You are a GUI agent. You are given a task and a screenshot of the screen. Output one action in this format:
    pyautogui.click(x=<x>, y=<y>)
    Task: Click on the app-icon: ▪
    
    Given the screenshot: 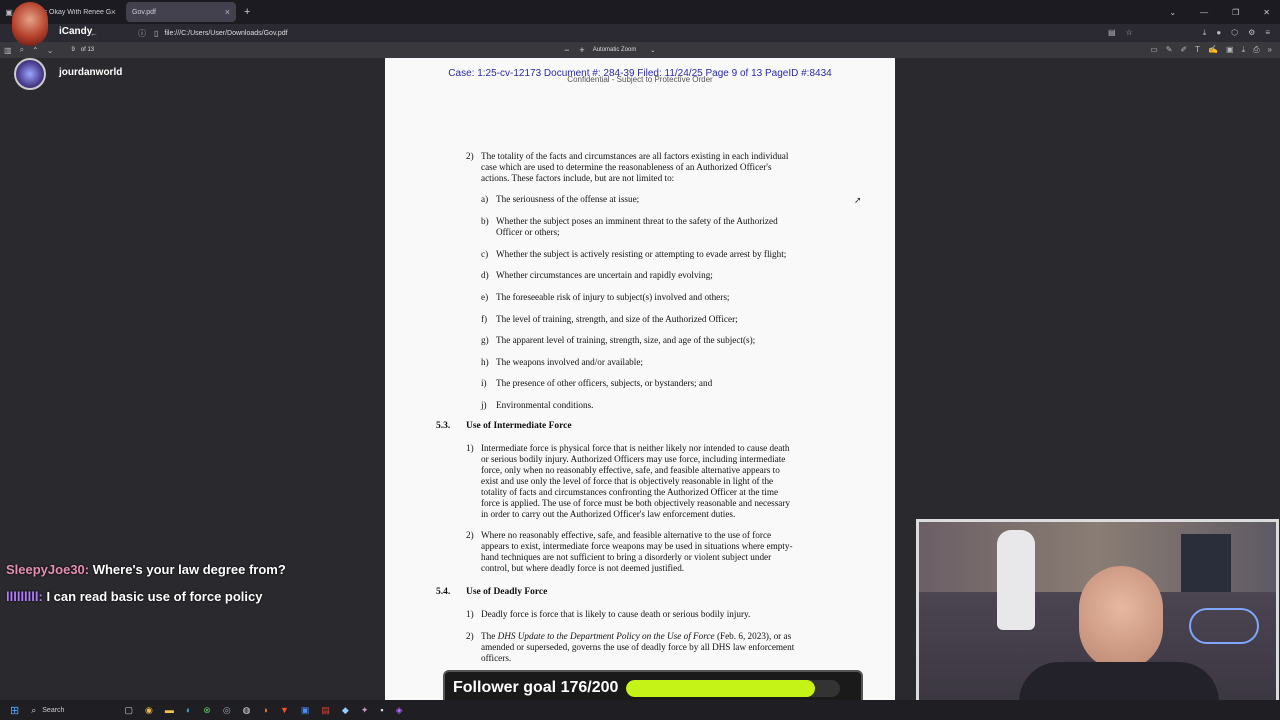 What is the action you would take?
    pyautogui.click(x=381, y=710)
    